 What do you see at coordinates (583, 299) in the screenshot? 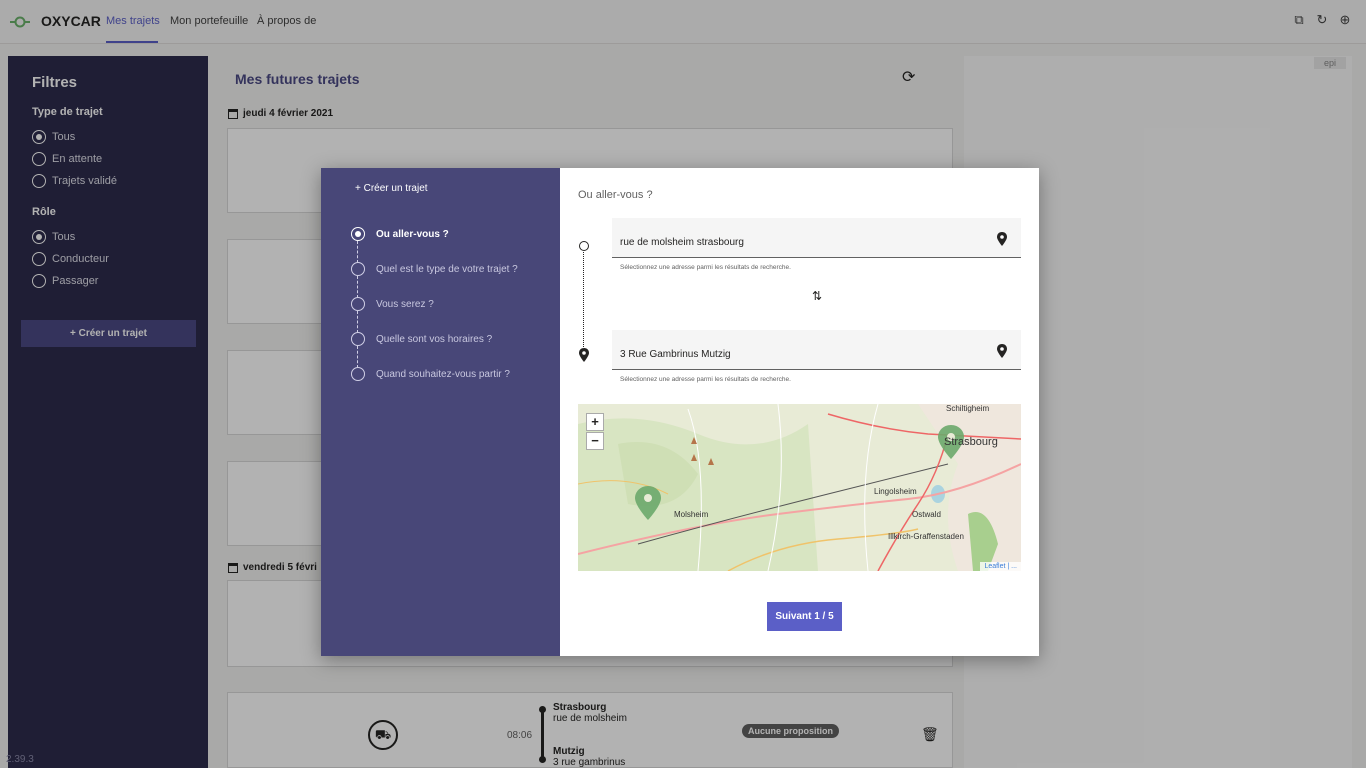
I see `route-connector` at bounding box center [583, 299].